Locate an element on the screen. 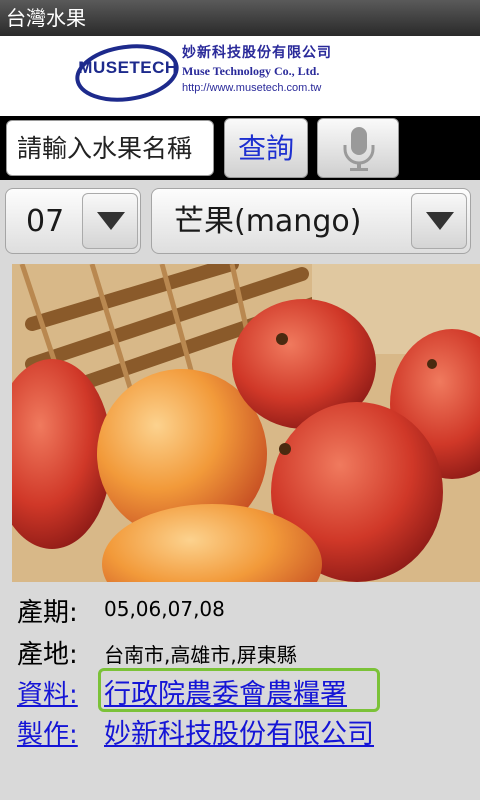 The image size is (480, 800). company-name-en: Muse Technology Co., Ltd. is located at coordinates (251, 71).